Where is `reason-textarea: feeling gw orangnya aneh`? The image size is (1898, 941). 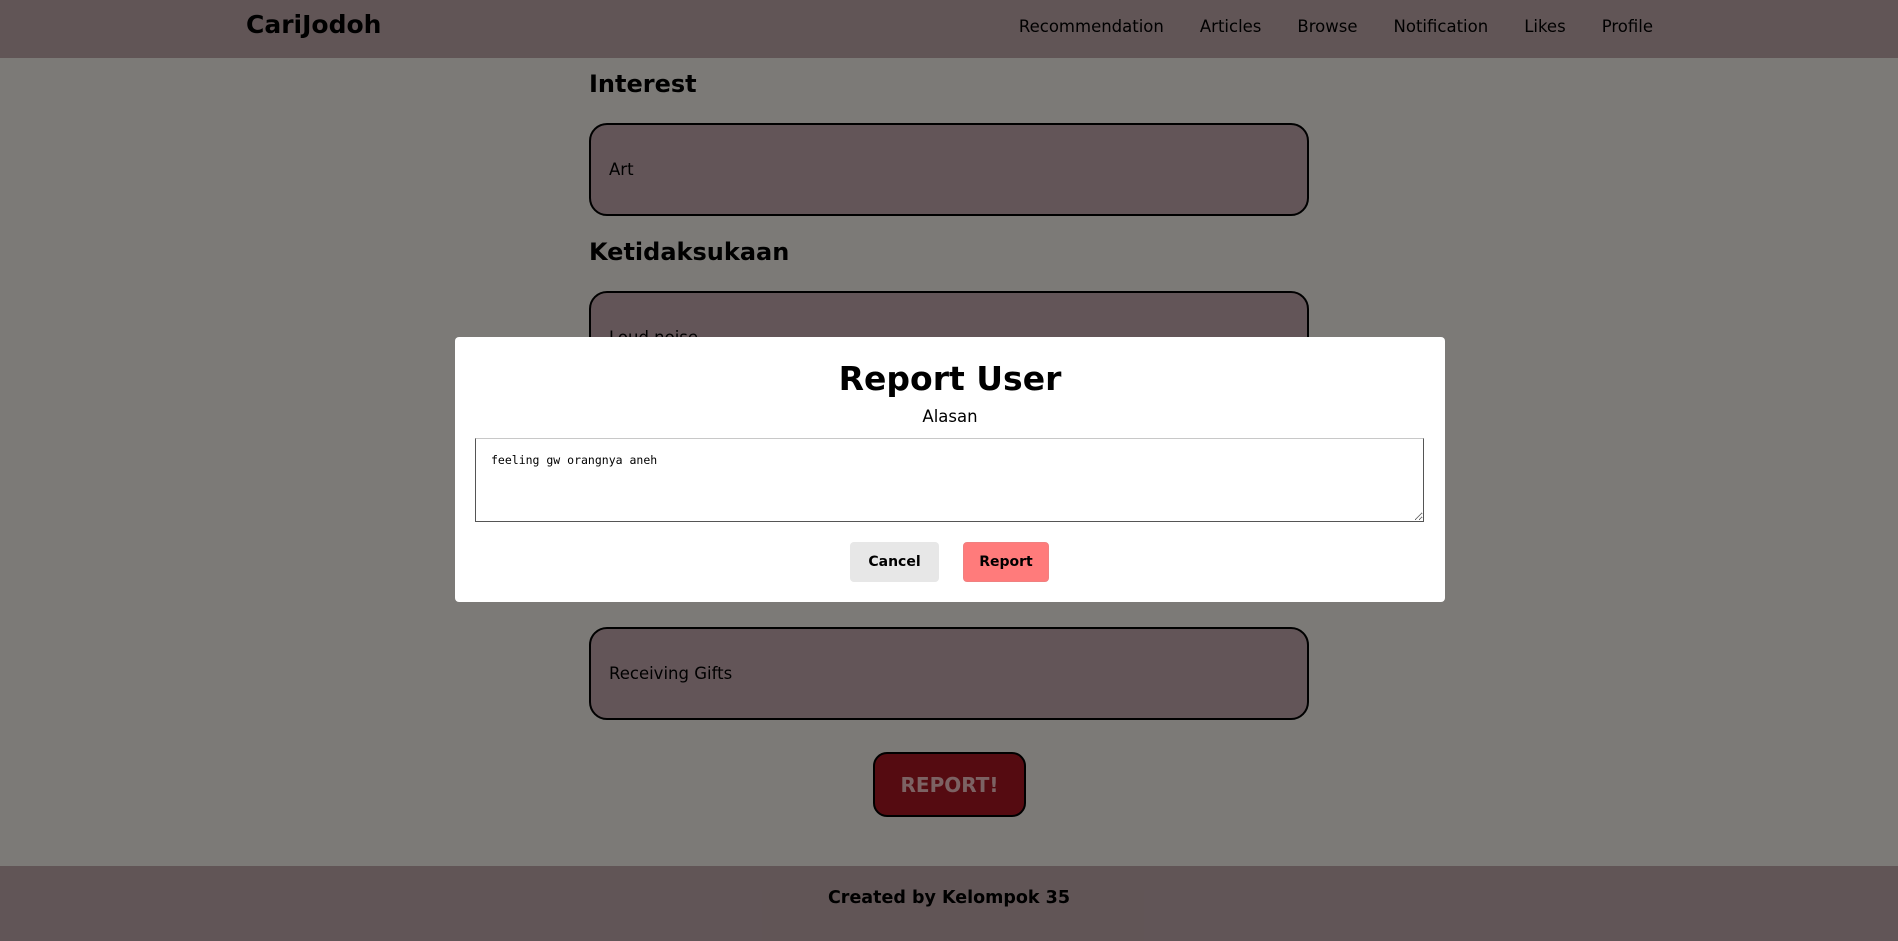 reason-textarea: feeling gw orangnya aneh is located at coordinates (949, 480).